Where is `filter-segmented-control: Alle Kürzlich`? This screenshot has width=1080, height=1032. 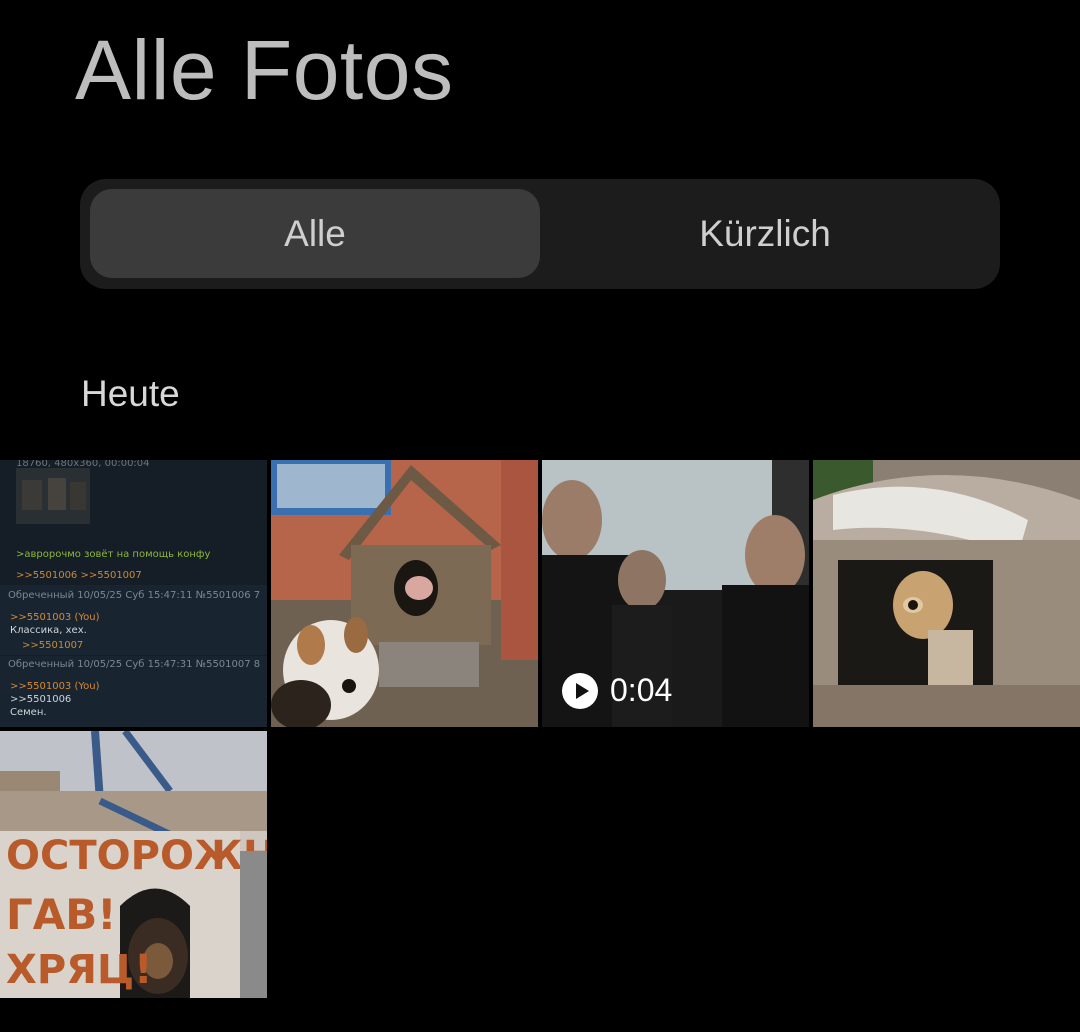 filter-segmented-control: Alle Kürzlich is located at coordinates (540, 234).